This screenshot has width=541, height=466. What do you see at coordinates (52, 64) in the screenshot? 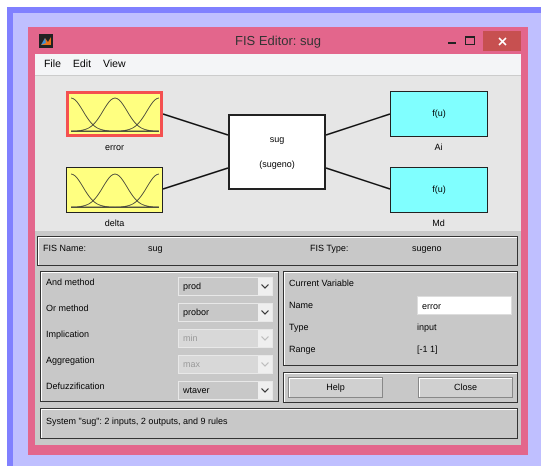
I see `menu-item: File` at bounding box center [52, 64].